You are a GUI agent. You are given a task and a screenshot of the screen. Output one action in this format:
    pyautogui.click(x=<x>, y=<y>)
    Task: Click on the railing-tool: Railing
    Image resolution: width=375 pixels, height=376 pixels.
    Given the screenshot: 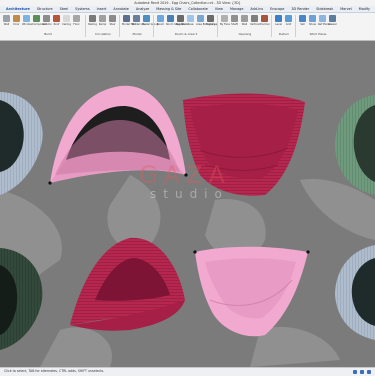 What is the action you would take?
    pyautogui.click(x=92, y=22)
    